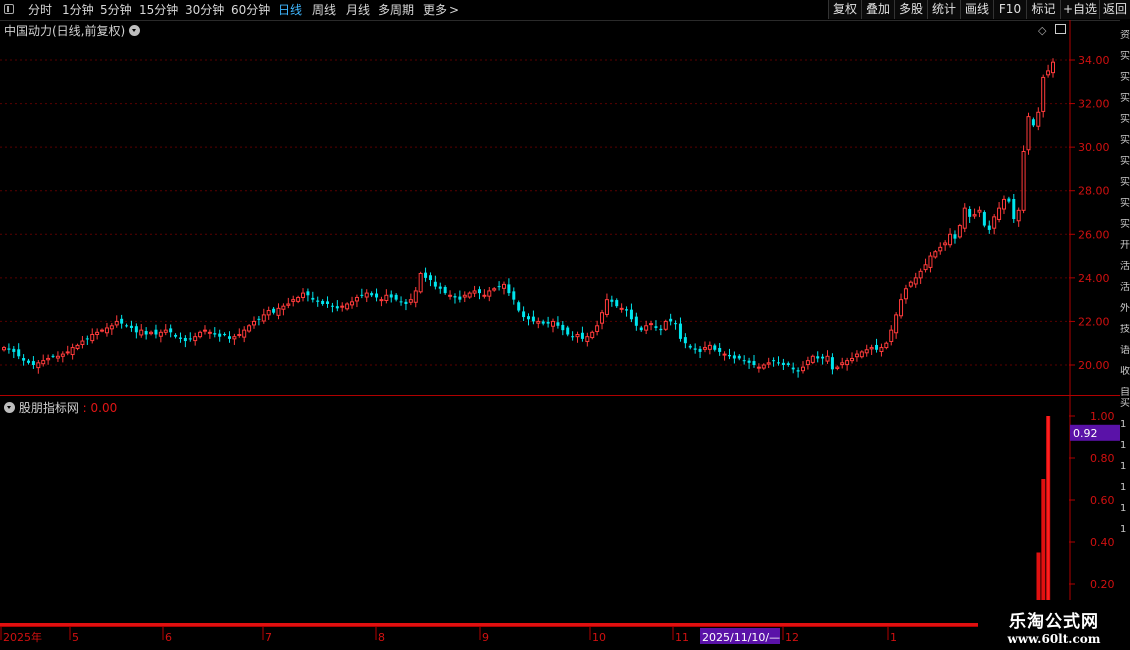 This screenshot has height=650, width=1130. What do you see at coordinates (1094, 278) in the screenshot?
I see `y-tick-label: 24.00` at bounding box center [1094, 278].